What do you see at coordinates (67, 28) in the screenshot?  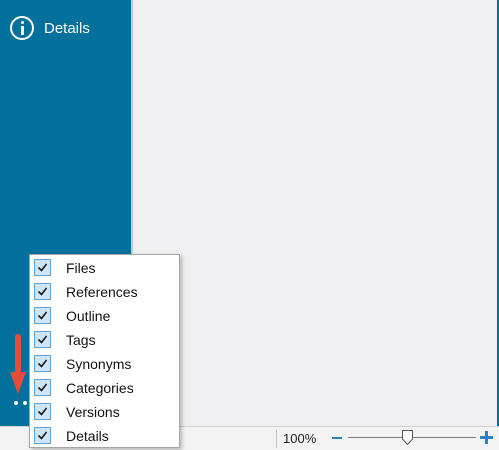 I see `sidebar-item-label: Details` at bounding box center [67, 28].